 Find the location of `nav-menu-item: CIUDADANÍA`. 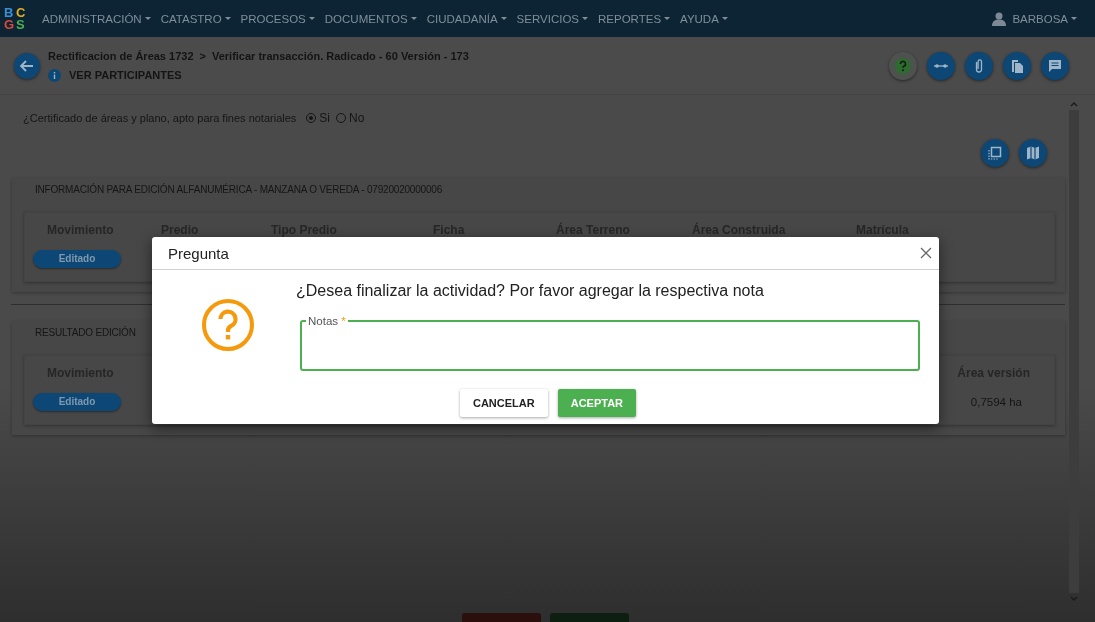

nav-menu-item: CIUDADANÍA is located at coordinates (466, 18).